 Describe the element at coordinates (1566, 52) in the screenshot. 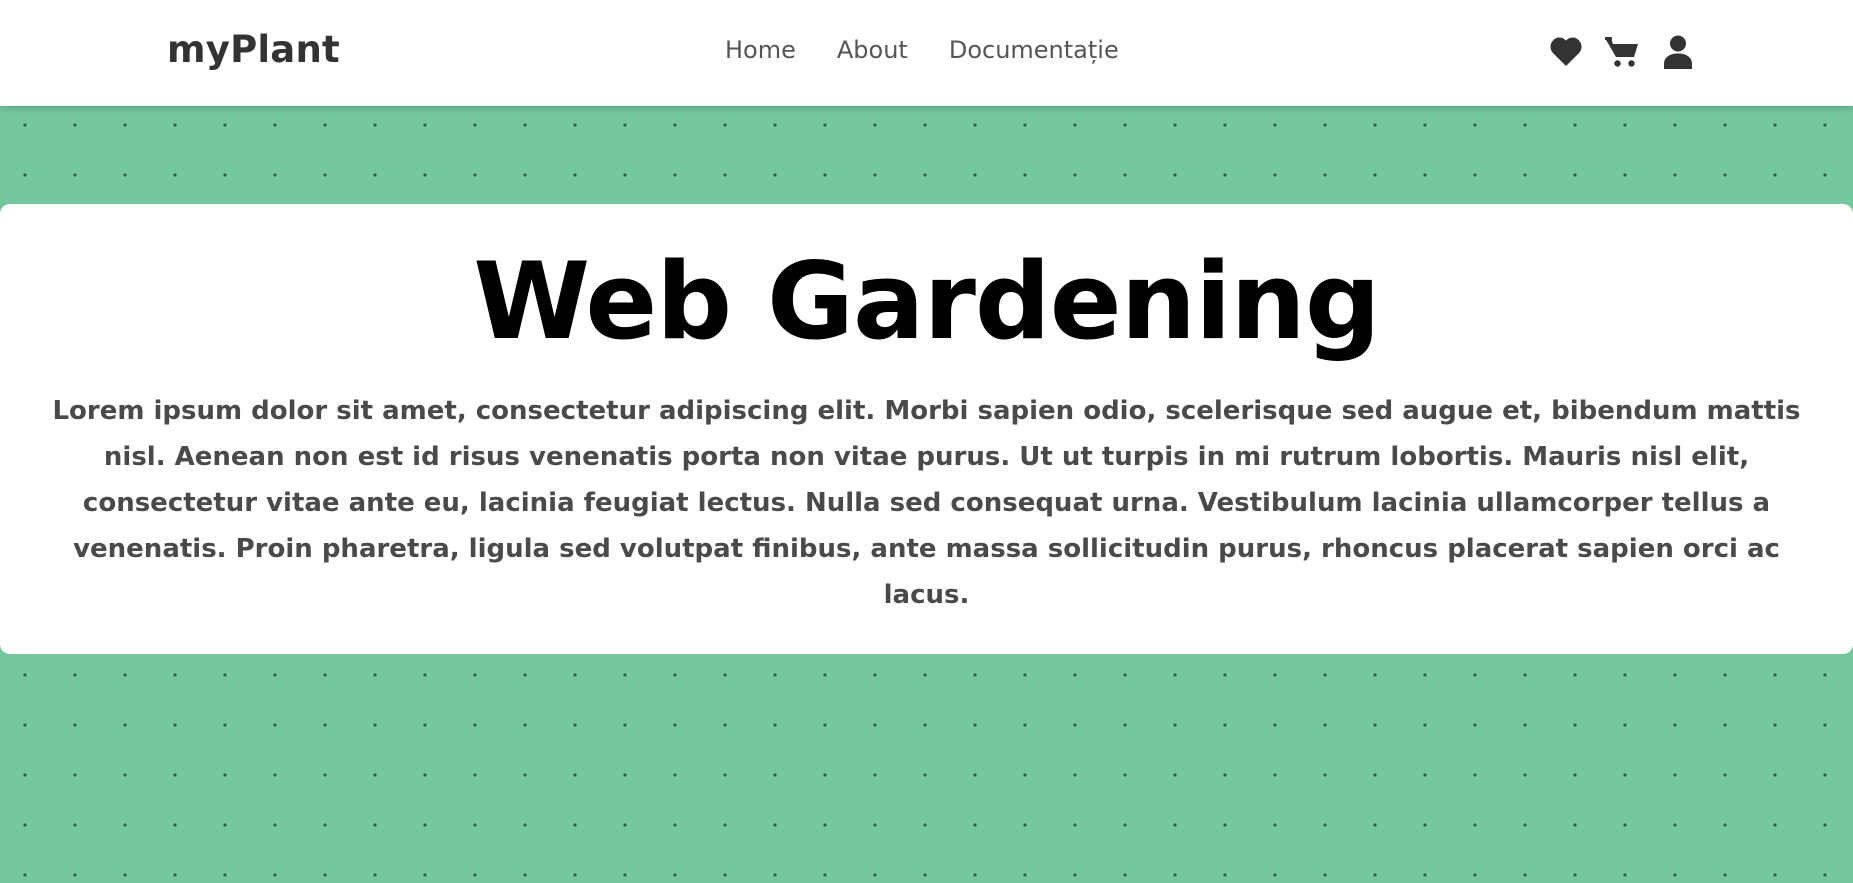

I see `heart-icon` at that location.